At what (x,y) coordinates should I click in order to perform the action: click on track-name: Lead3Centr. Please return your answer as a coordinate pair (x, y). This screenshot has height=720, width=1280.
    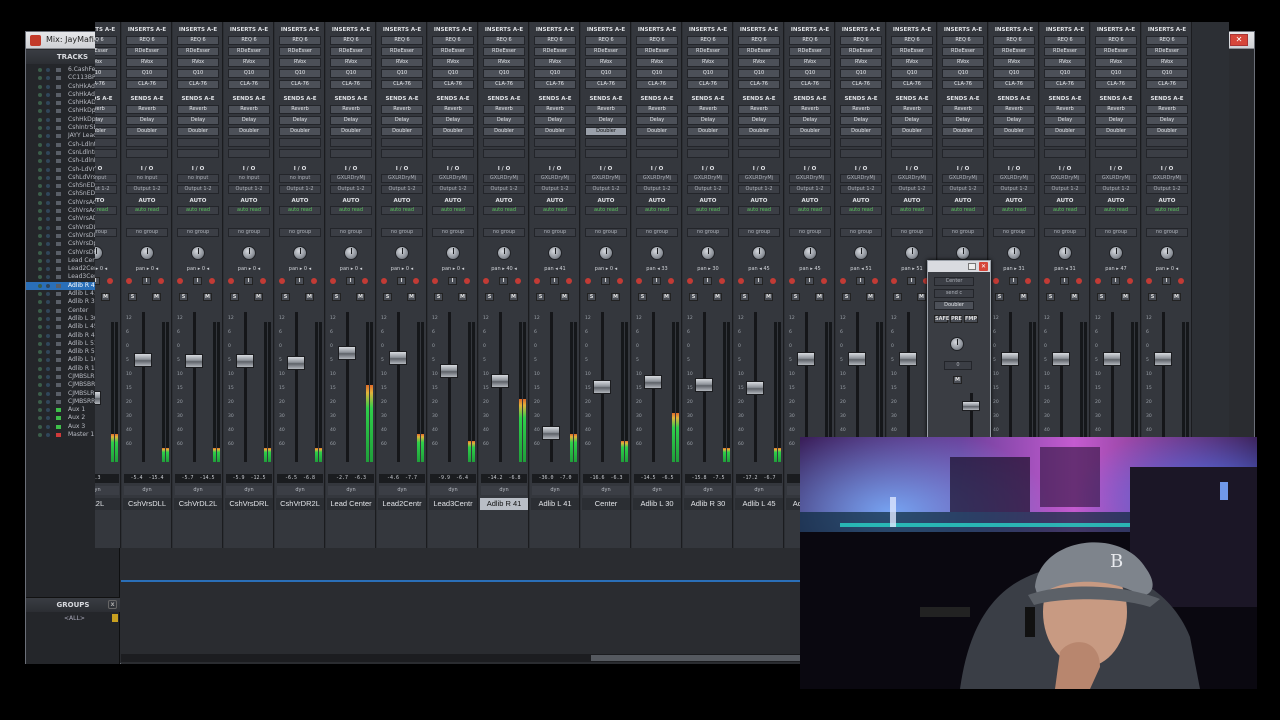
    Looking at the image, I should click on (453, 504).